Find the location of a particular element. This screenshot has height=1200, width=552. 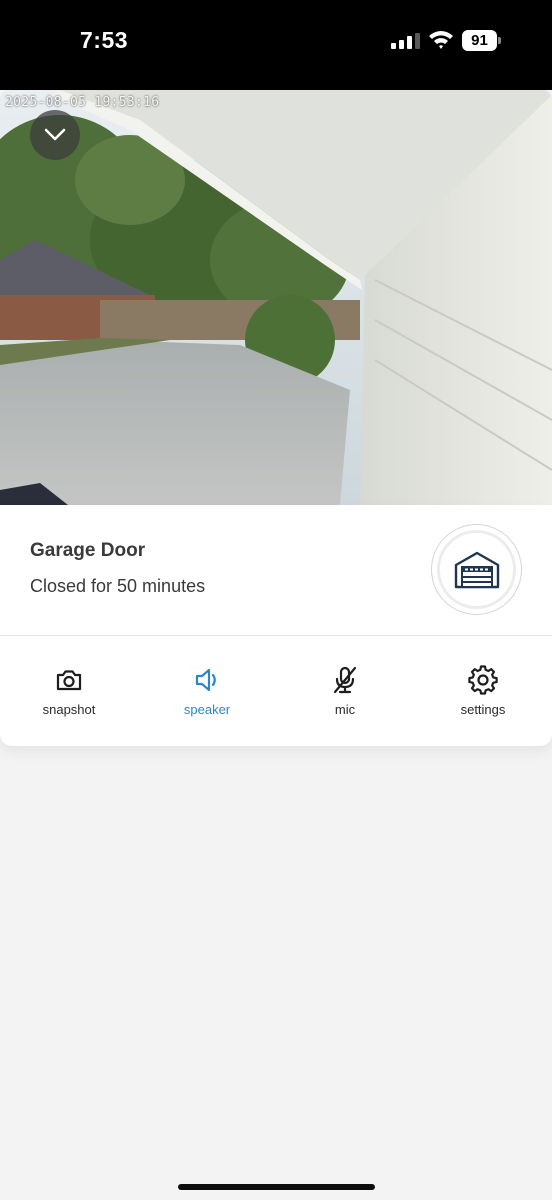

settings-label: settings is located at coordinates (483, 709).